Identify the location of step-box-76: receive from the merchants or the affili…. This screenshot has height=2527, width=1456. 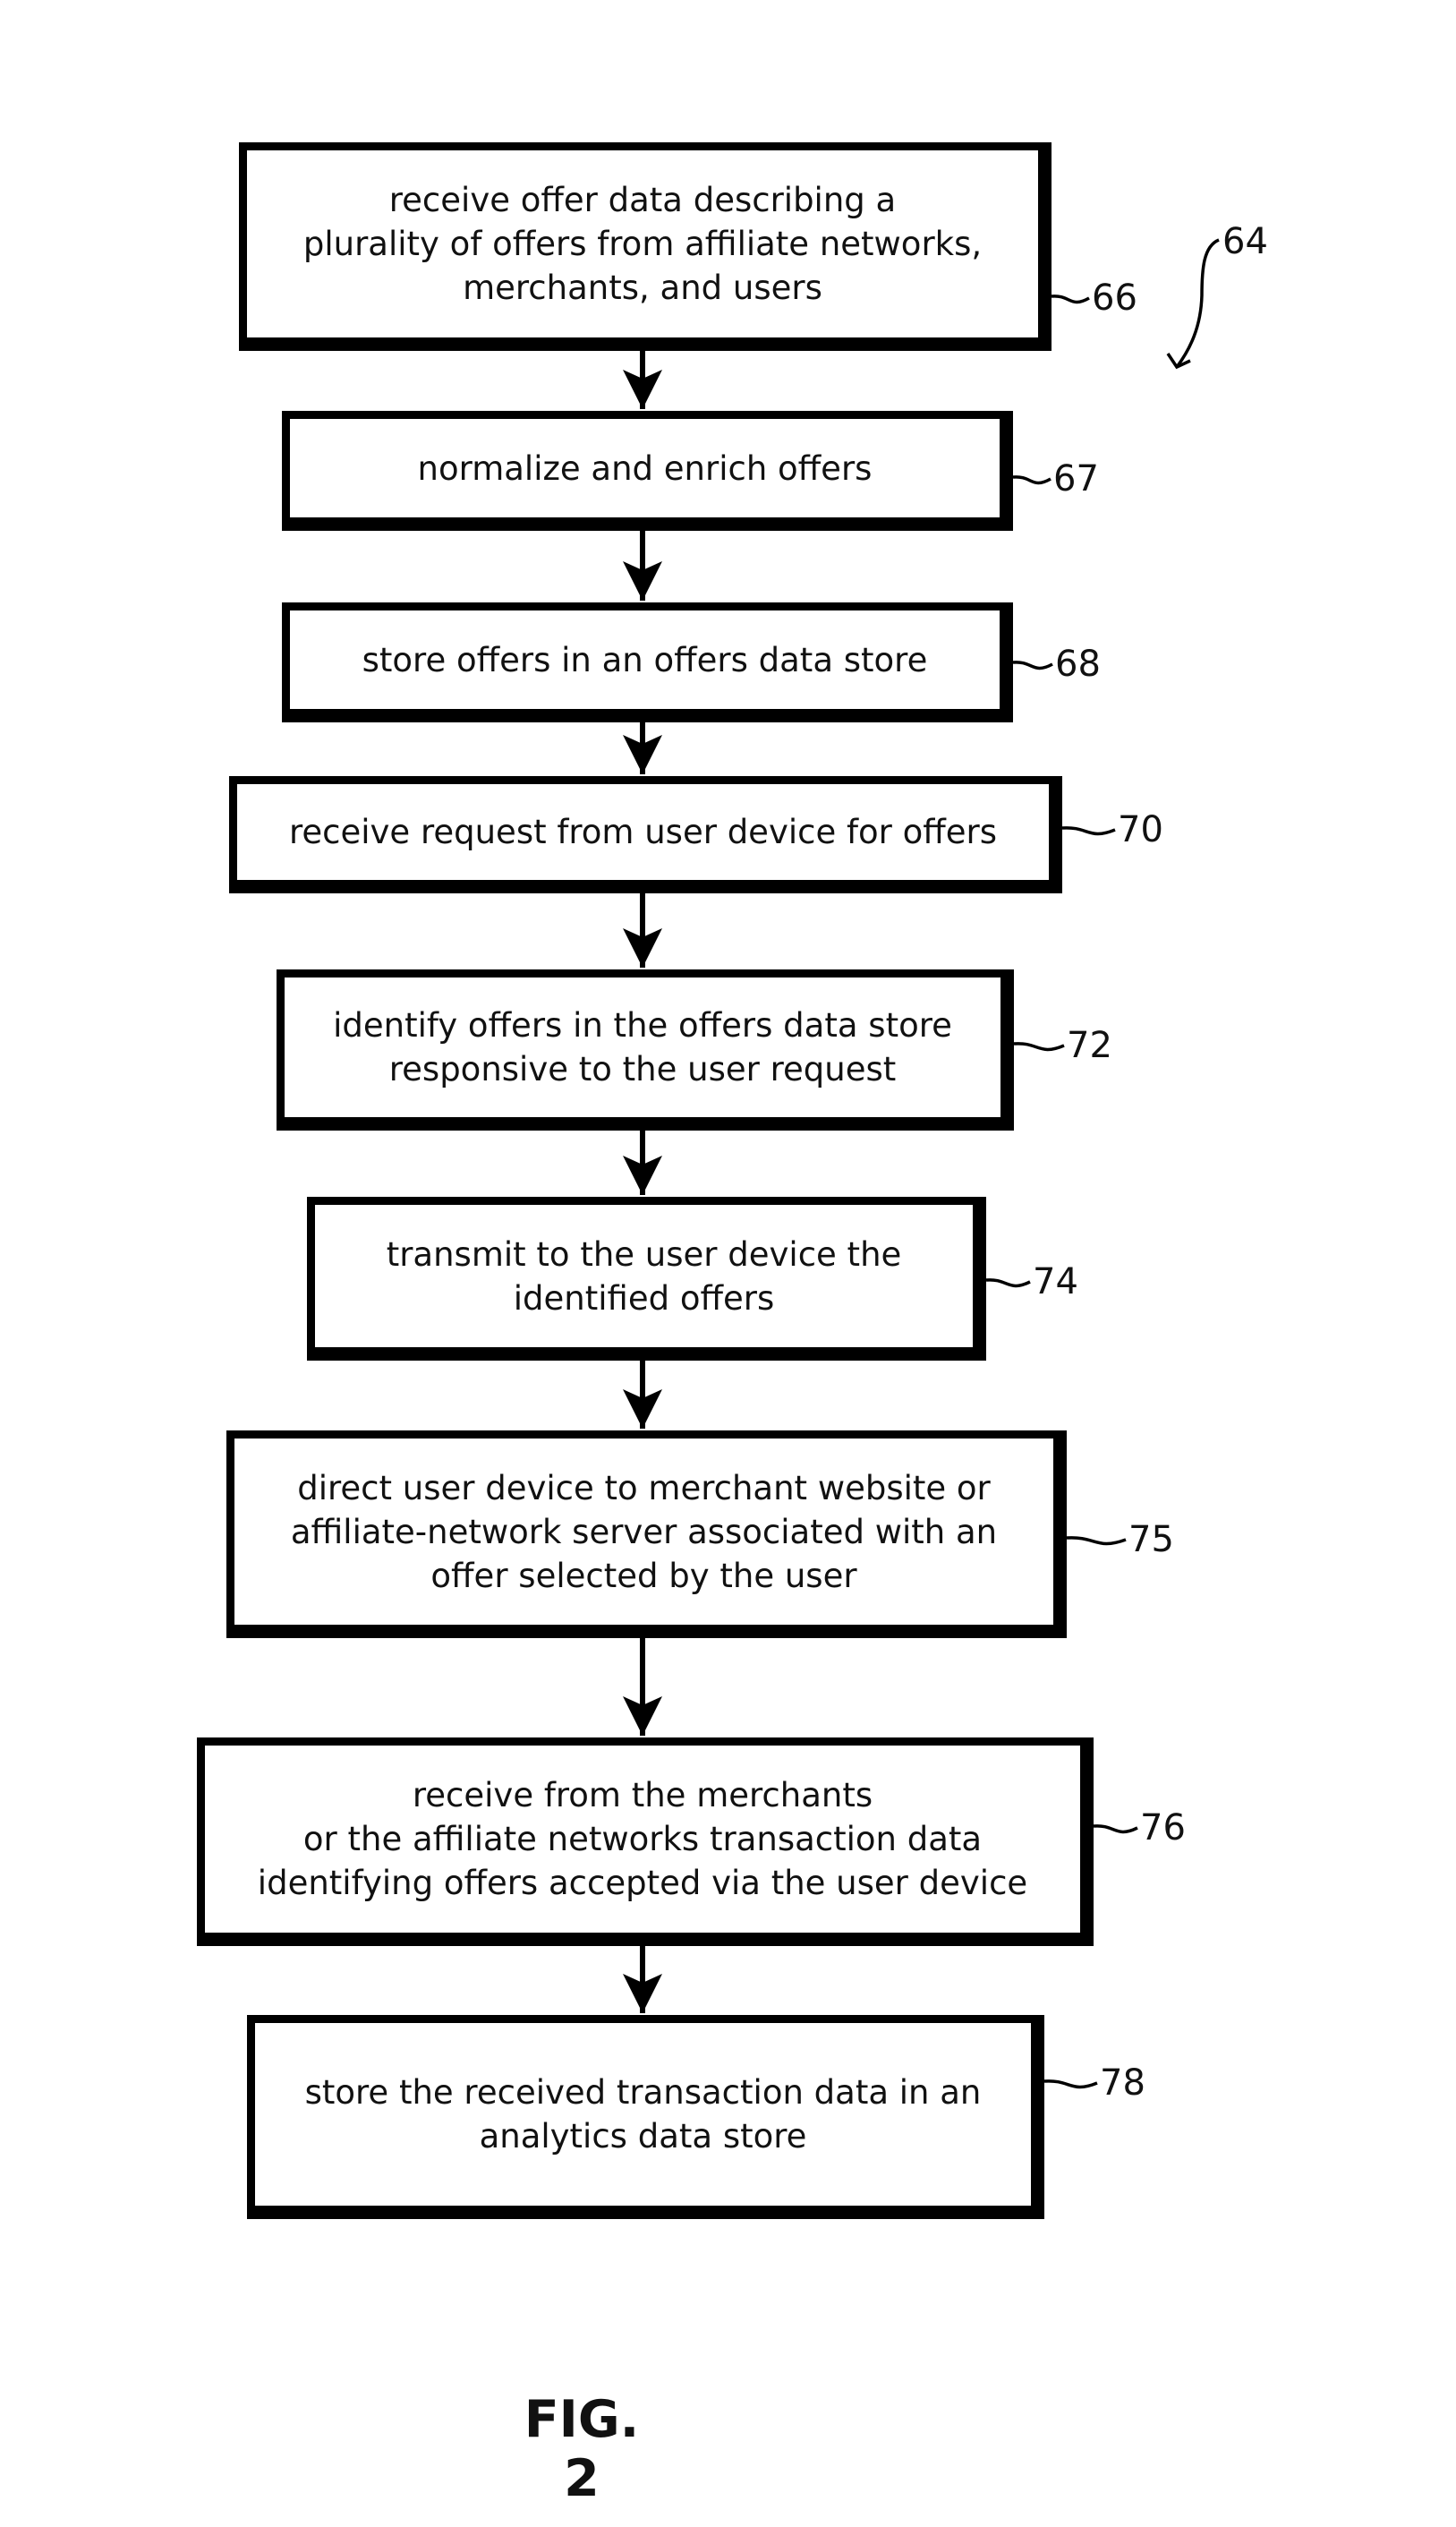
(645, 1842).